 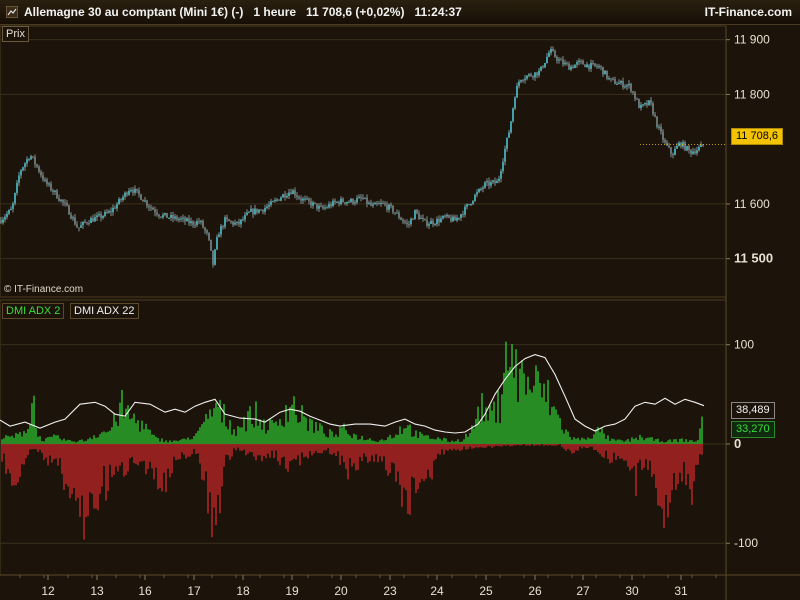 What do you see at coordinates (535, 591) in the screenshot?
I see `x-axis-label: 26` at bounding box center [535, 591].